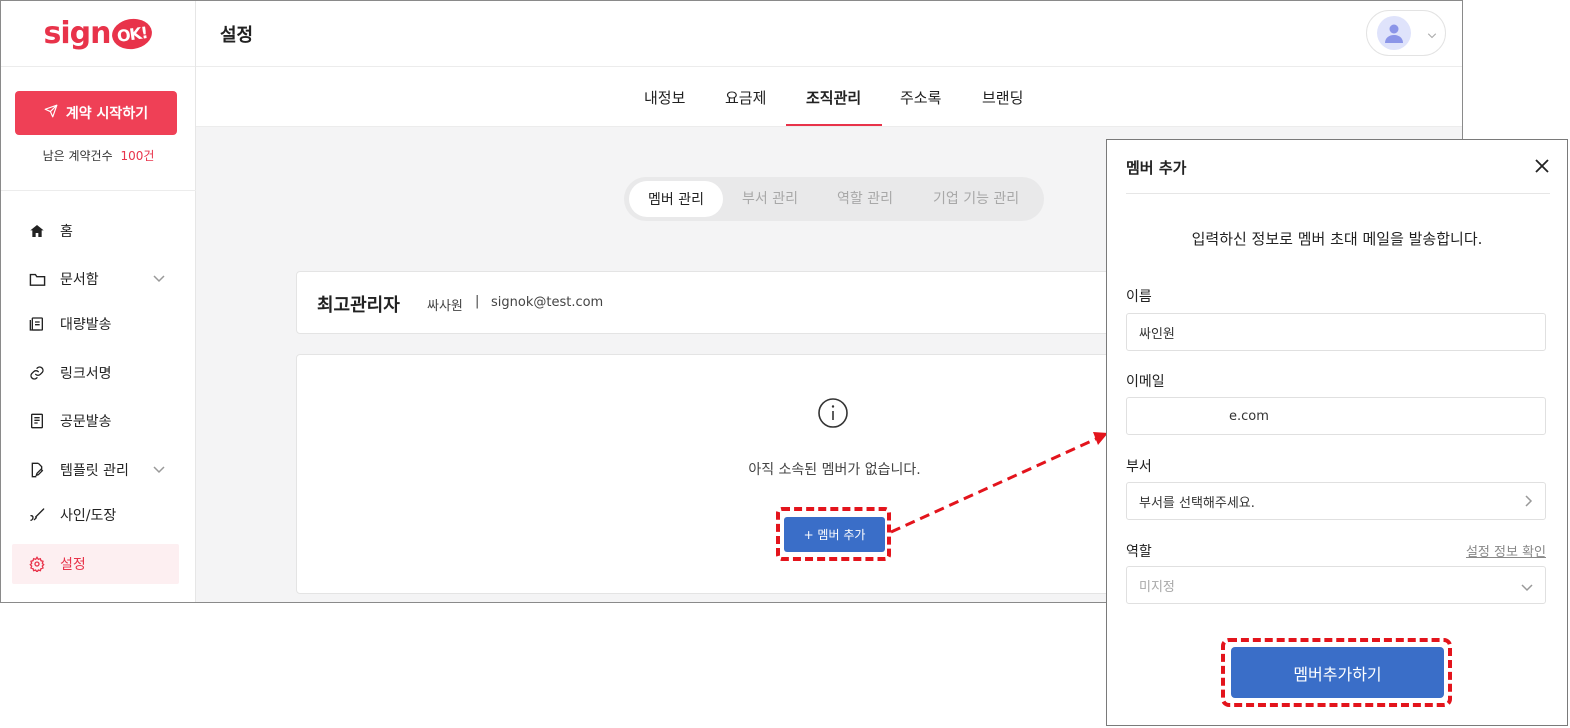 This screenshot has height=728, width=1570. What do you see at coordinates (676, 199) in the screenshot?
I see `subtab-members: 멤버 관리` at bounding box center [676, 199].